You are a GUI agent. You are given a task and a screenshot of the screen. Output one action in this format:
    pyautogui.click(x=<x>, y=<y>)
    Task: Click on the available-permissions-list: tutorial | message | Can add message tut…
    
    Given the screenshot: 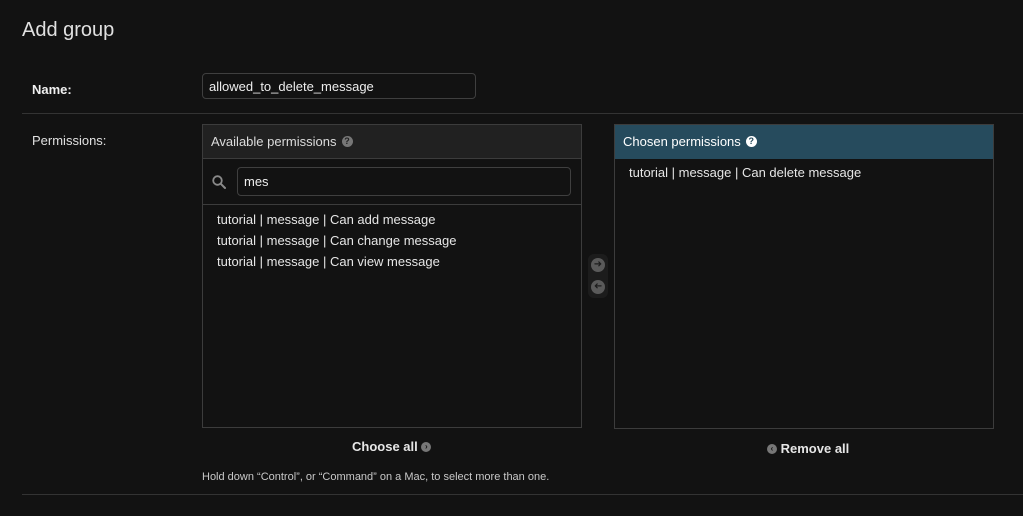 What is the action you would take?
    pyautogui.click(x=392, y=238)
    